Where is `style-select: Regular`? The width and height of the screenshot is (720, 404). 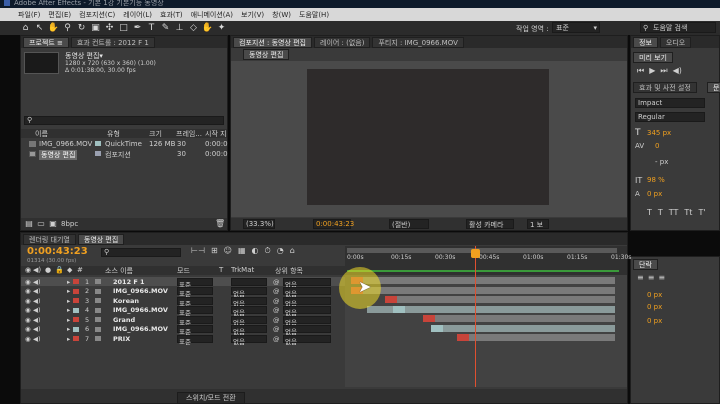
style-select: Regular is located at coordinates (670, 117).